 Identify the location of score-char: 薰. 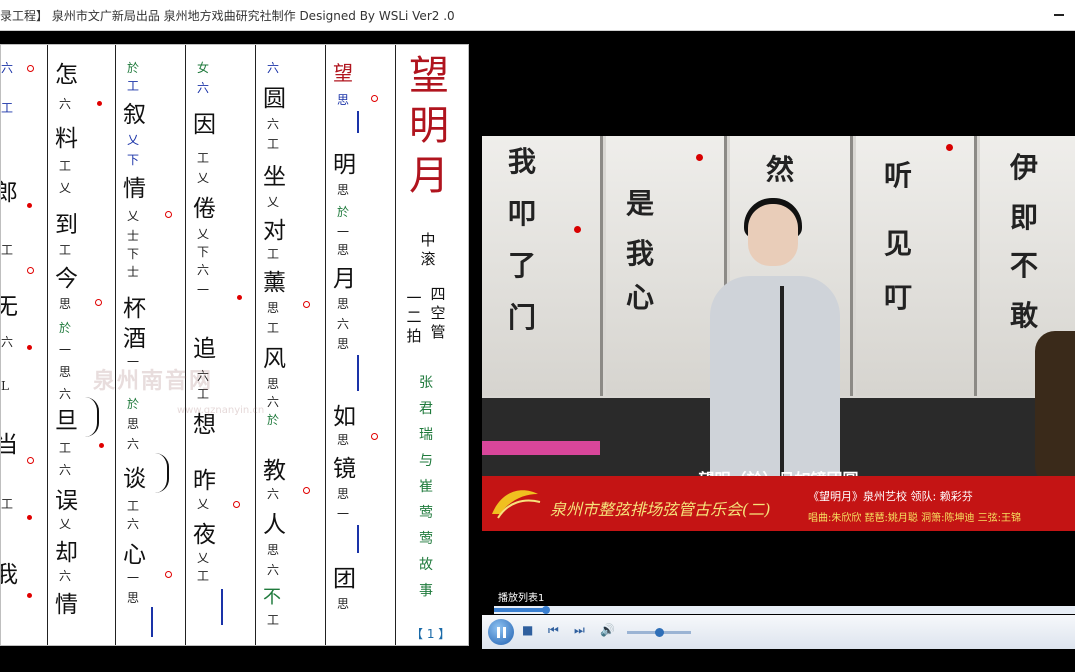
(274, 283).